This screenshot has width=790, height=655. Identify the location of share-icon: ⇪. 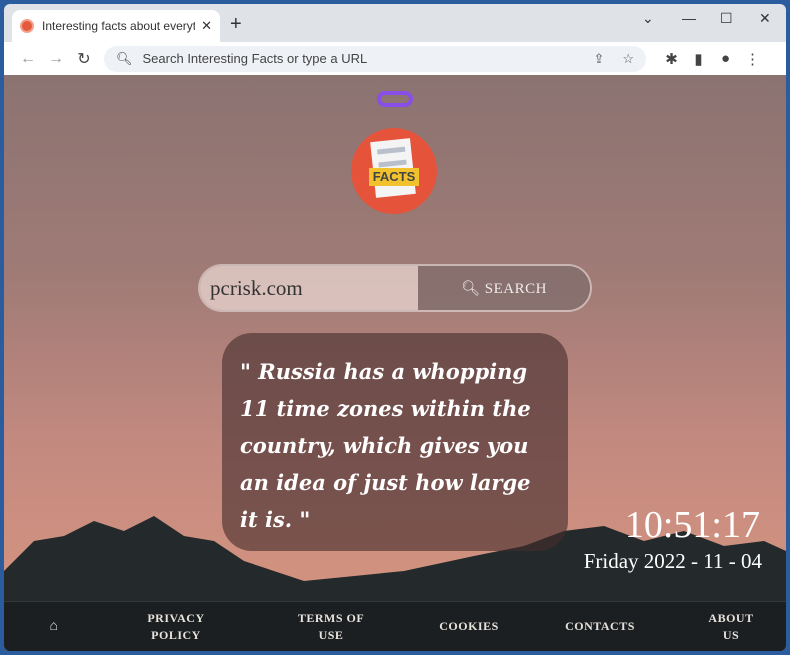
(598, 59).